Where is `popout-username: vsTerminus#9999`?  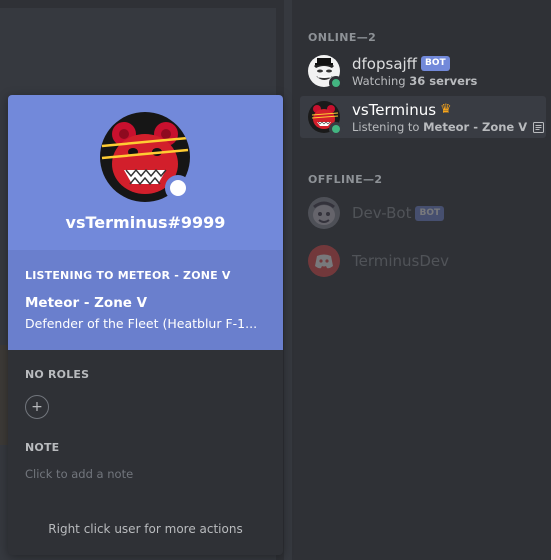
popout-username: vsTerminus#9999 is located at coordinates (145, 222).